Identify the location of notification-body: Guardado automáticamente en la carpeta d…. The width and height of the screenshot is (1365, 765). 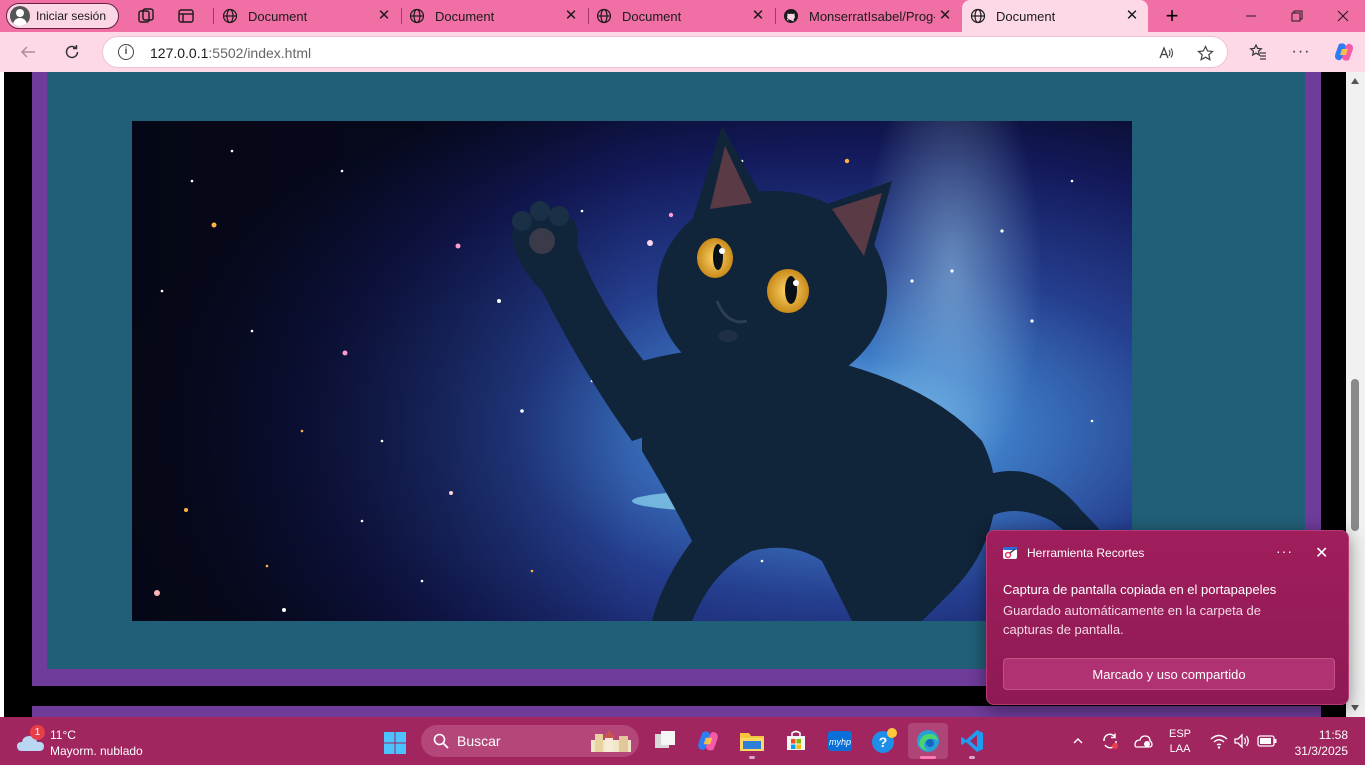
(1132, 620).